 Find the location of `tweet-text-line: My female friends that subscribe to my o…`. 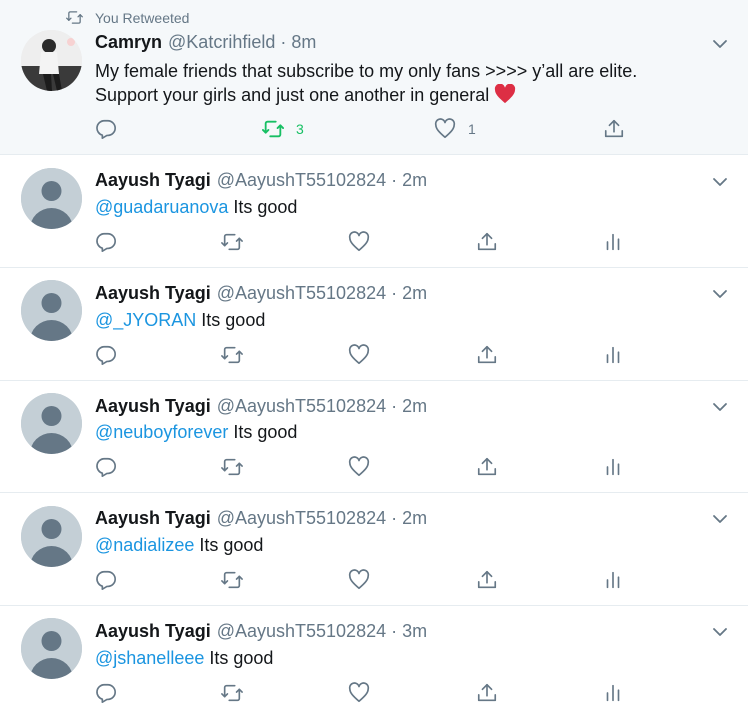

tweet-text-line: My female friends that subscribe to my o… is located at coordinates (366, 71).